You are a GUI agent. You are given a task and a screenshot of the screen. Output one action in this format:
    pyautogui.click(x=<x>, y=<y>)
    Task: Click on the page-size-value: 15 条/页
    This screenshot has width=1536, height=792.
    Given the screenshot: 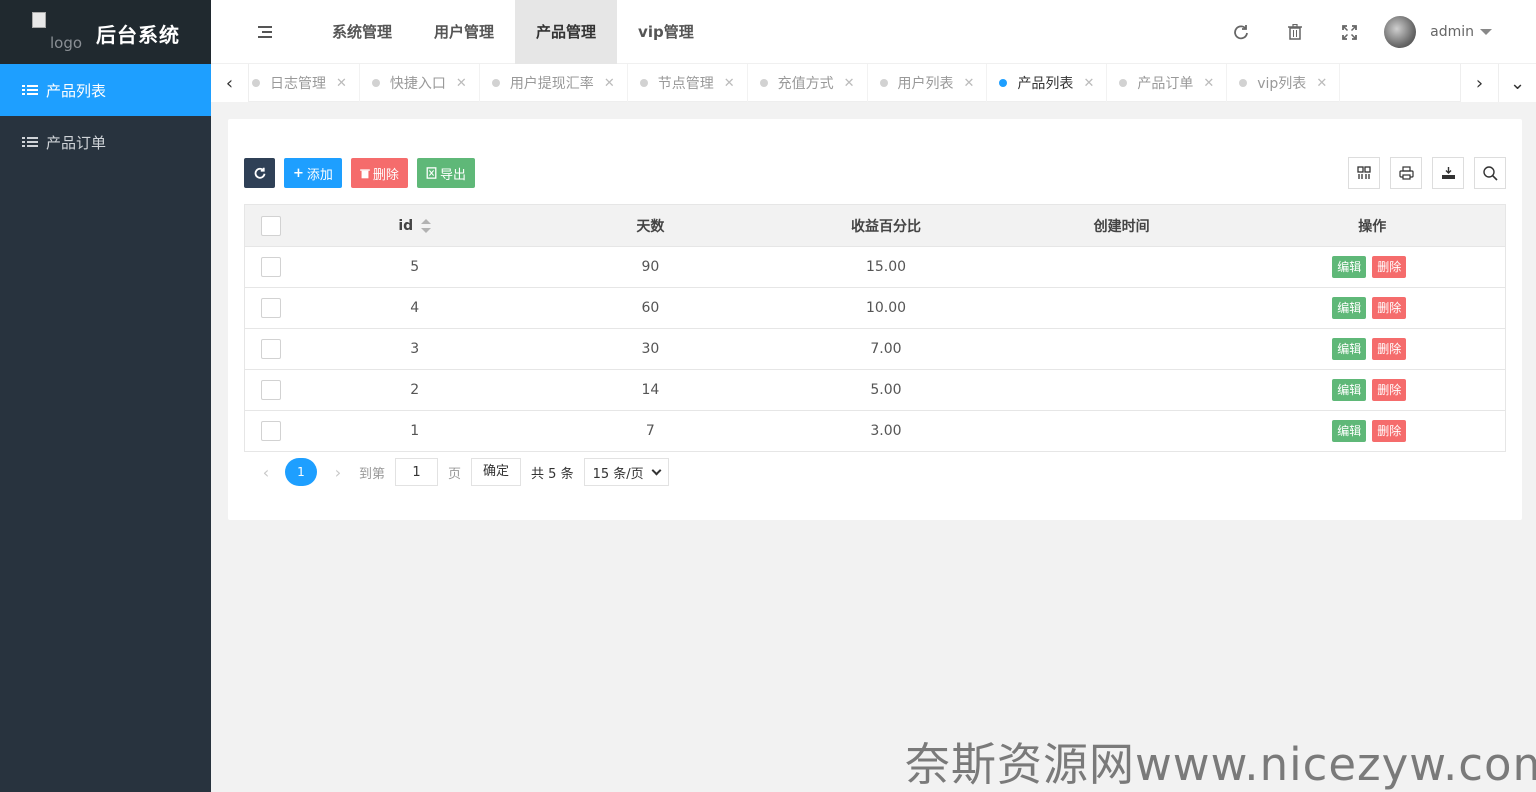 What is the action you would take?
    pyautogui.click(x=618, y=474)
    